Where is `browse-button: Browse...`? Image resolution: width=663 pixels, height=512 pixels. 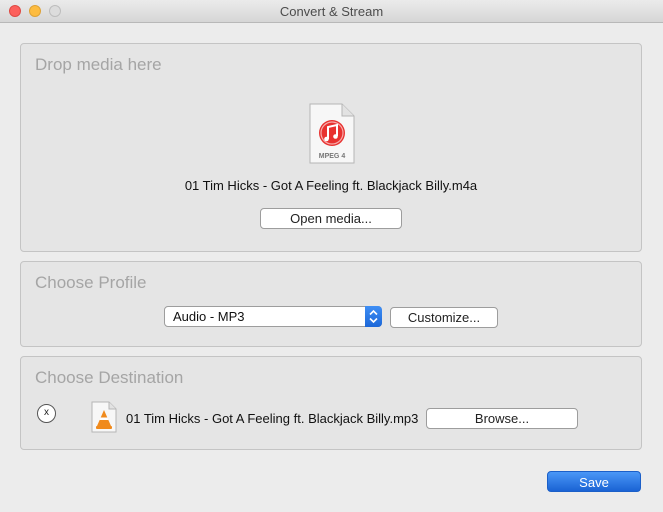
browse-button: Browse... is located at coordinates (502, 418).